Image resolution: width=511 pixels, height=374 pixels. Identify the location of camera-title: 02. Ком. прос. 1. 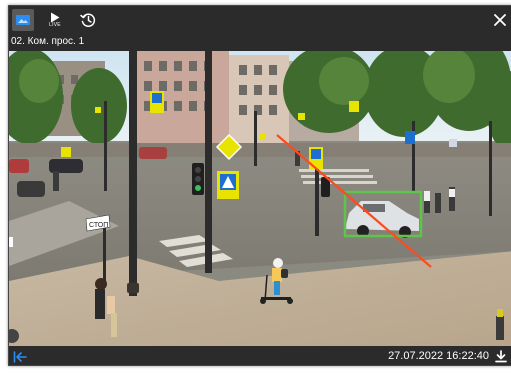
(48, 41).